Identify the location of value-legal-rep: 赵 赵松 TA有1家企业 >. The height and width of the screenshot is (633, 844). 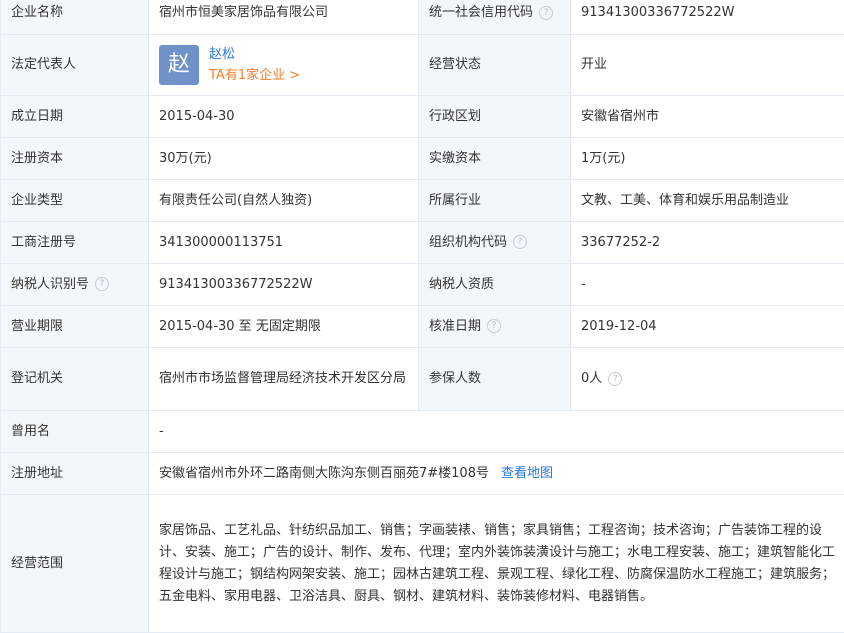
(284, 65).